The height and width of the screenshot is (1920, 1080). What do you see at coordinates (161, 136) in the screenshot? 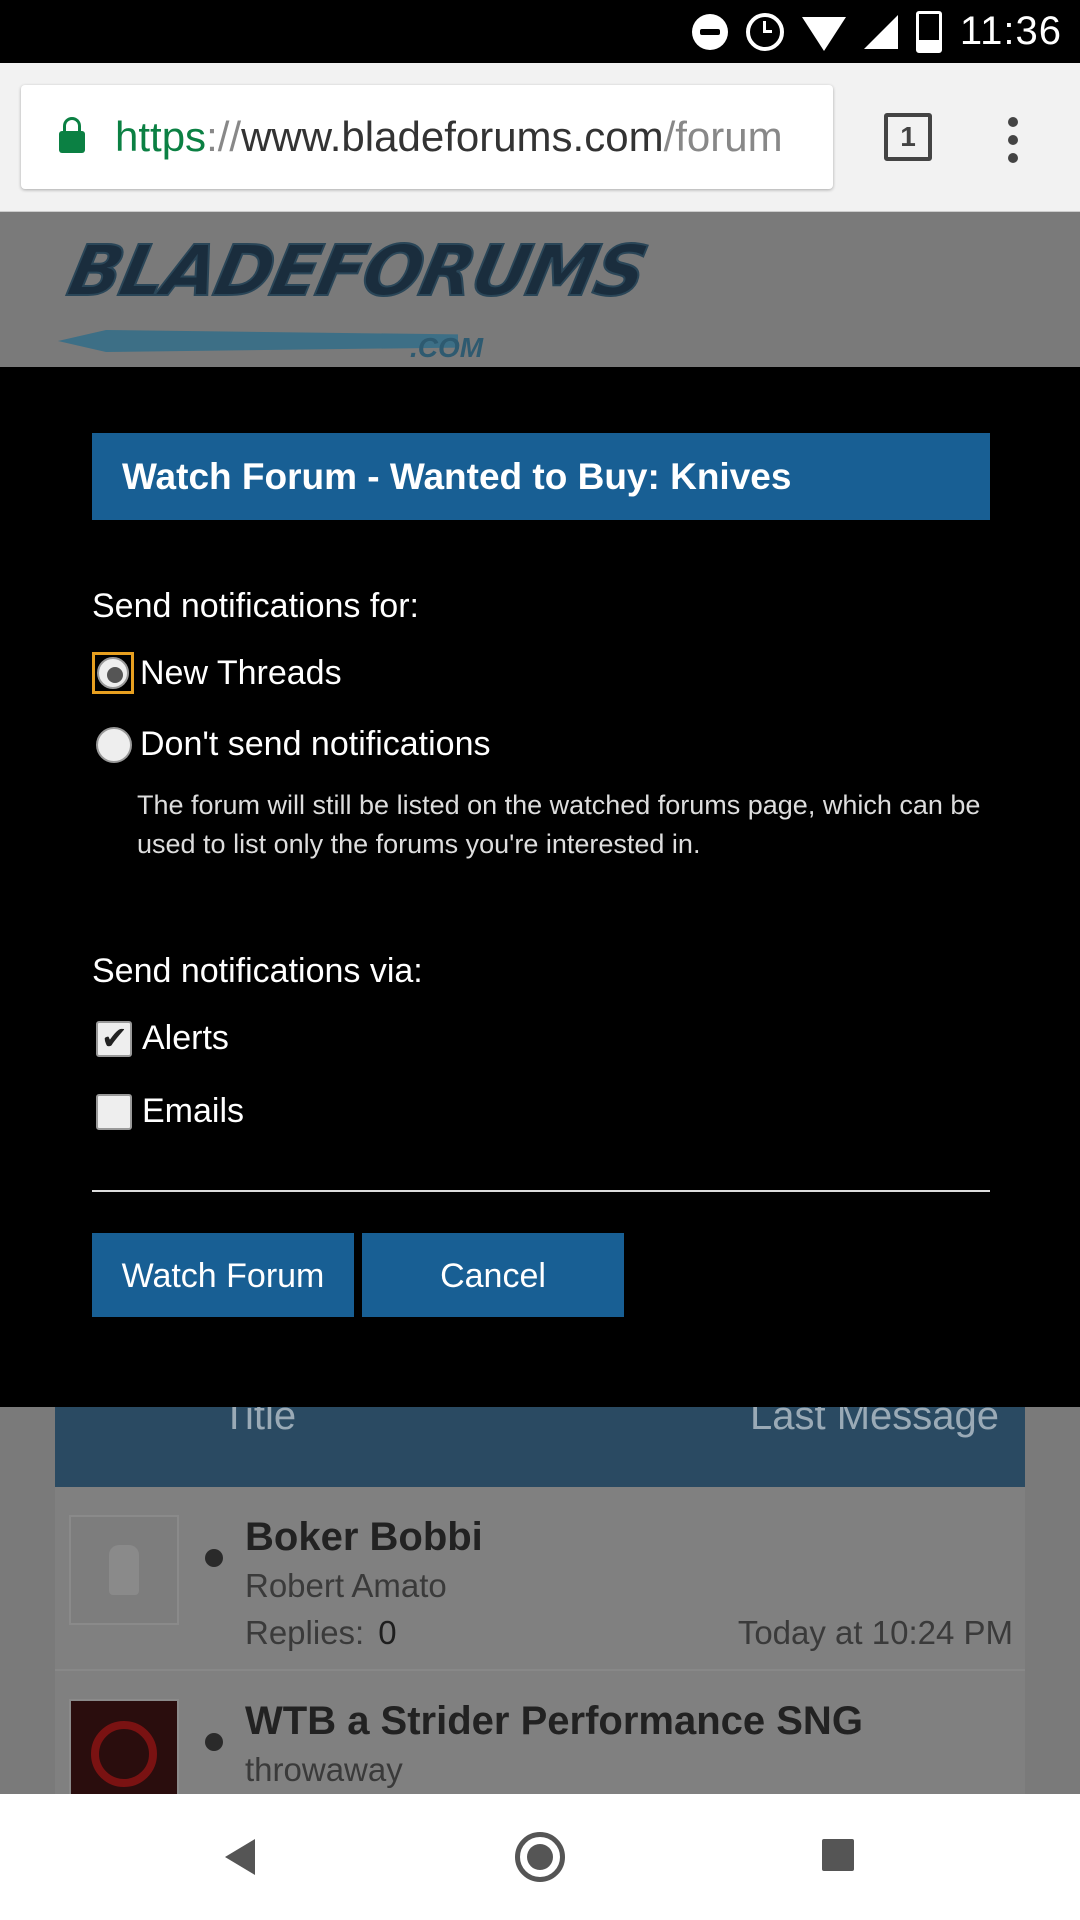
I see `url-scheme: https` at bounding box center [161, 136].